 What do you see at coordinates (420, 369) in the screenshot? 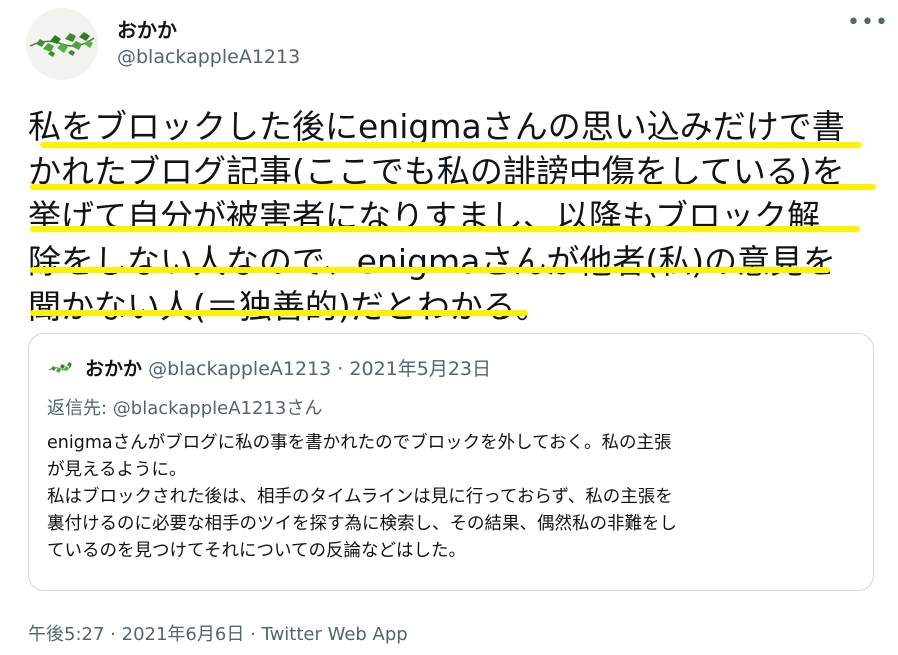
I see `quoted-date: 2021年5月23日` at bounding box center [420, 369].